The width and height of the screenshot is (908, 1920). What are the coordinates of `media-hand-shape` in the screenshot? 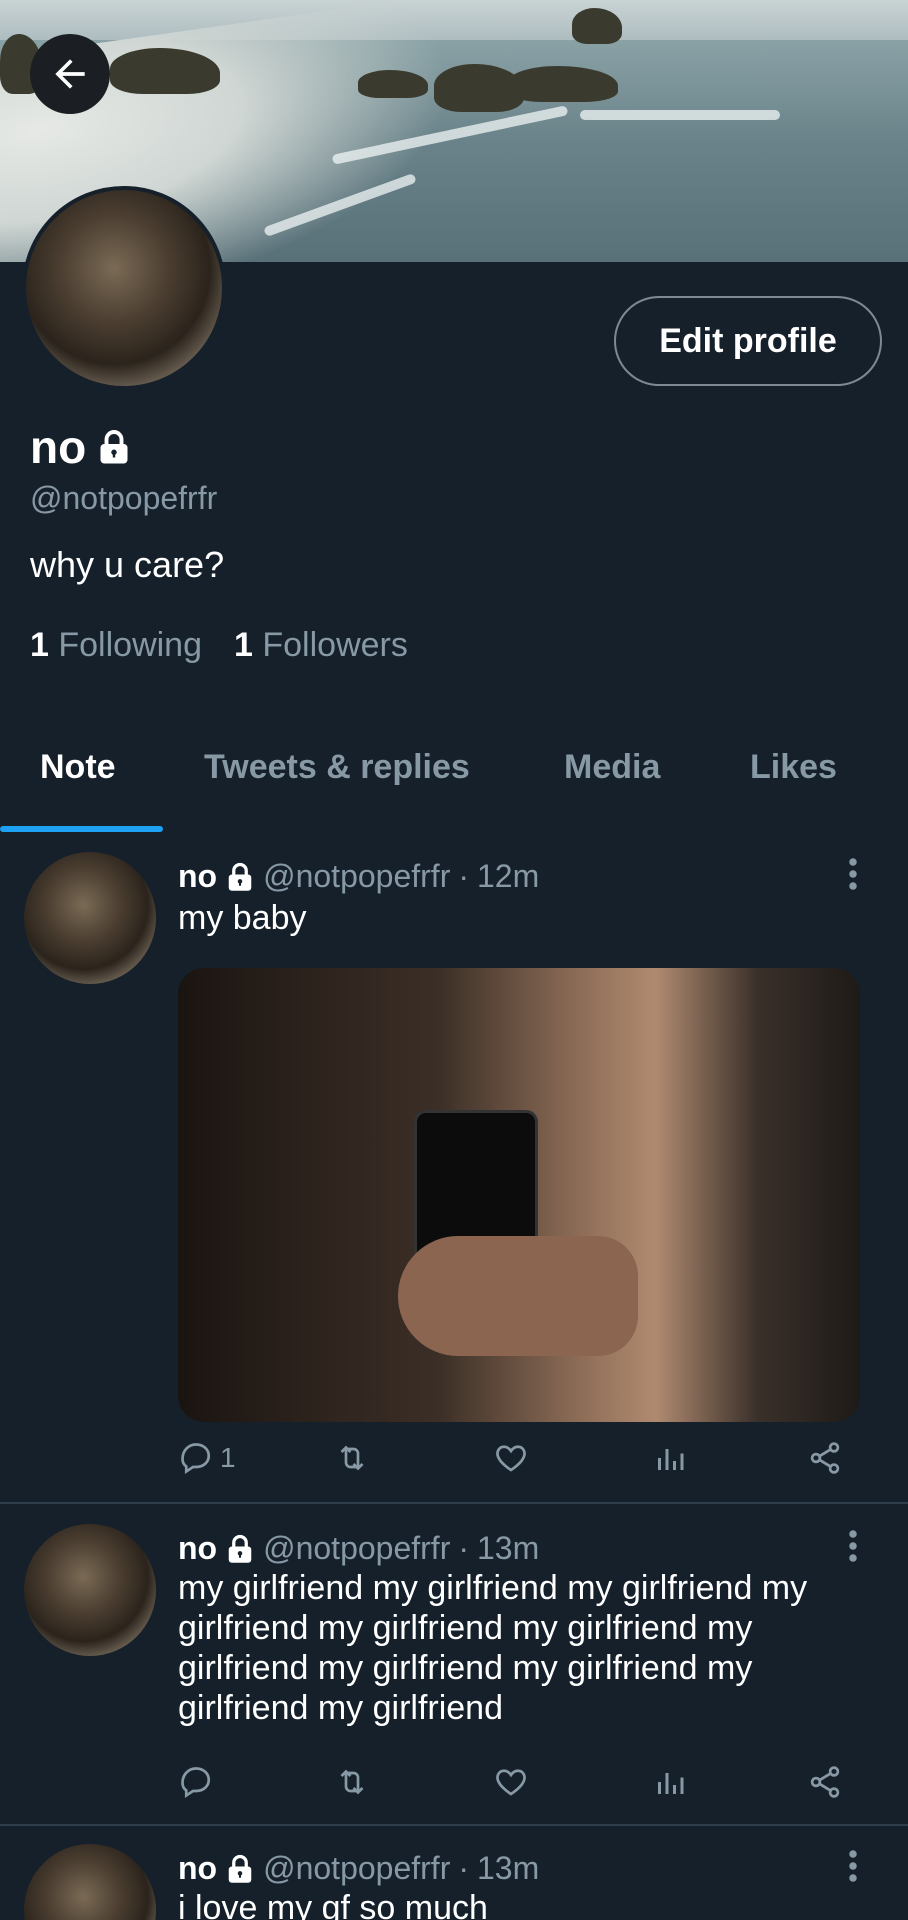 It's located at (518, 1296).